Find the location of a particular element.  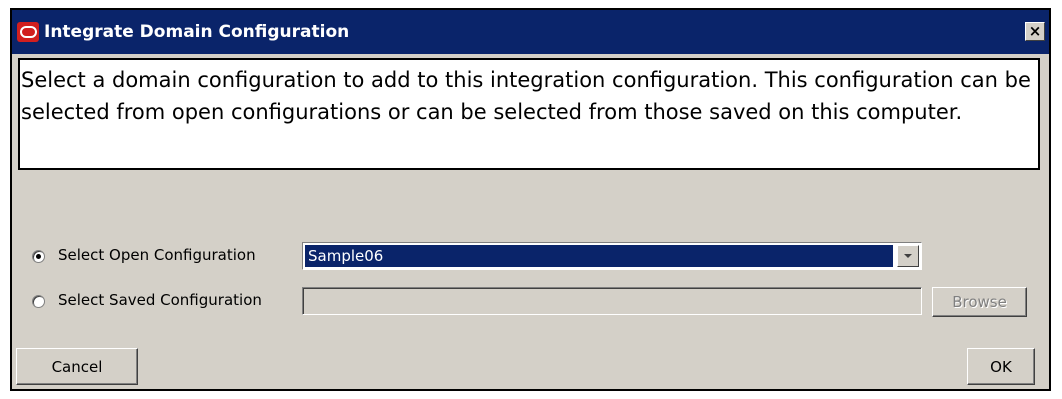

close-icon: × is located at coordinates (1035, 31).